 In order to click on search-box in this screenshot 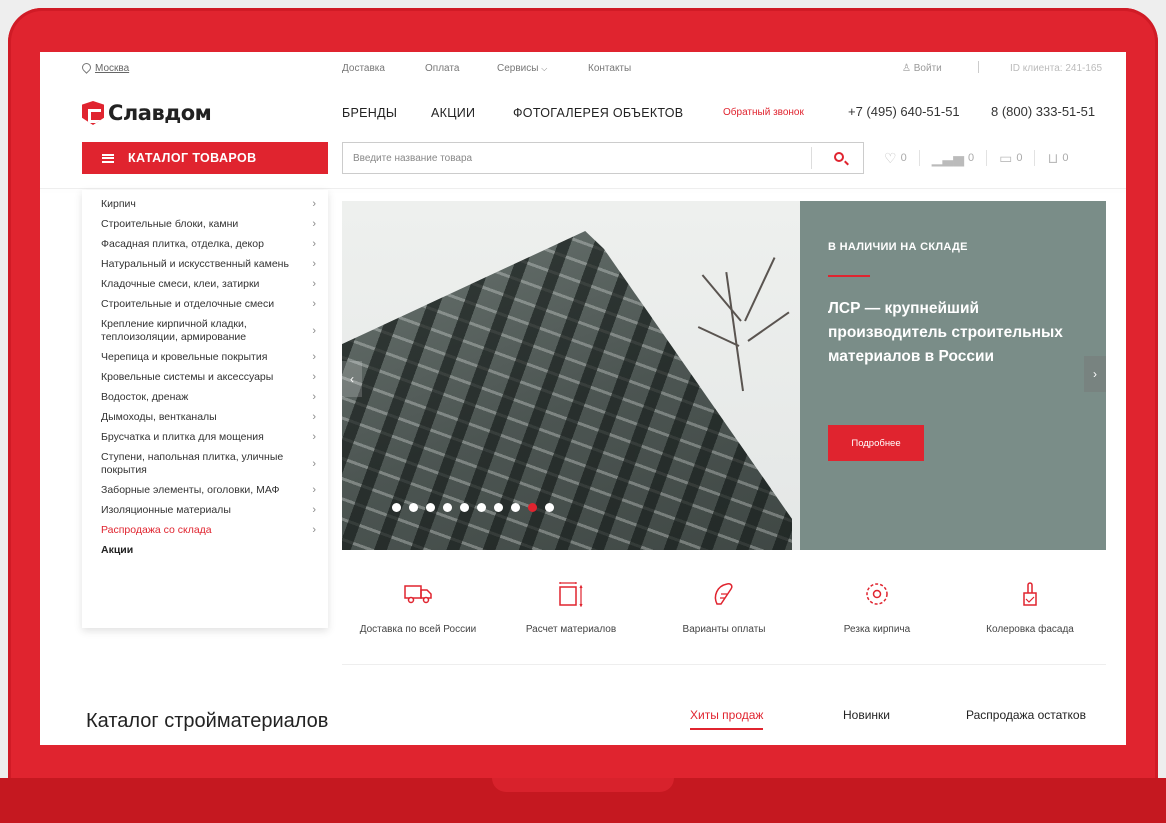, I will do `click(603, 158)`.